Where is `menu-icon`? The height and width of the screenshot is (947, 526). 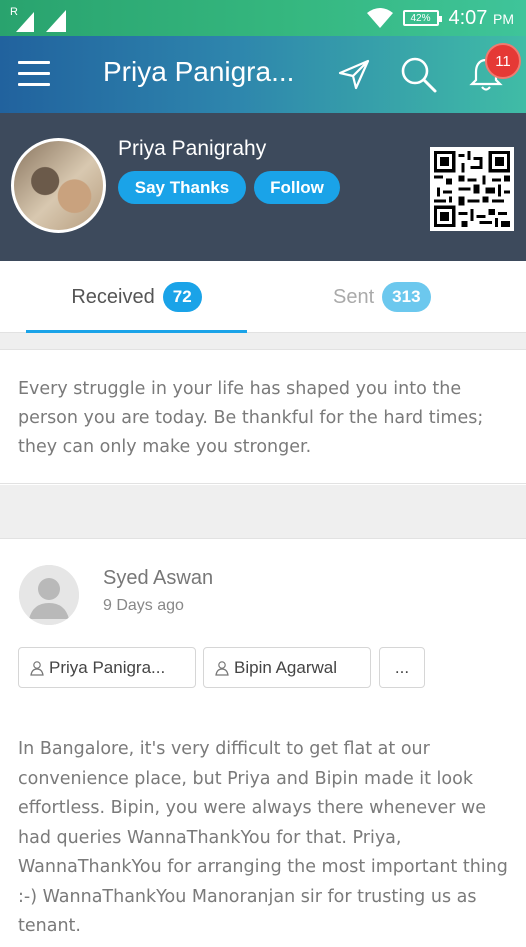
menu-icon is located at coordinates (34, 74).